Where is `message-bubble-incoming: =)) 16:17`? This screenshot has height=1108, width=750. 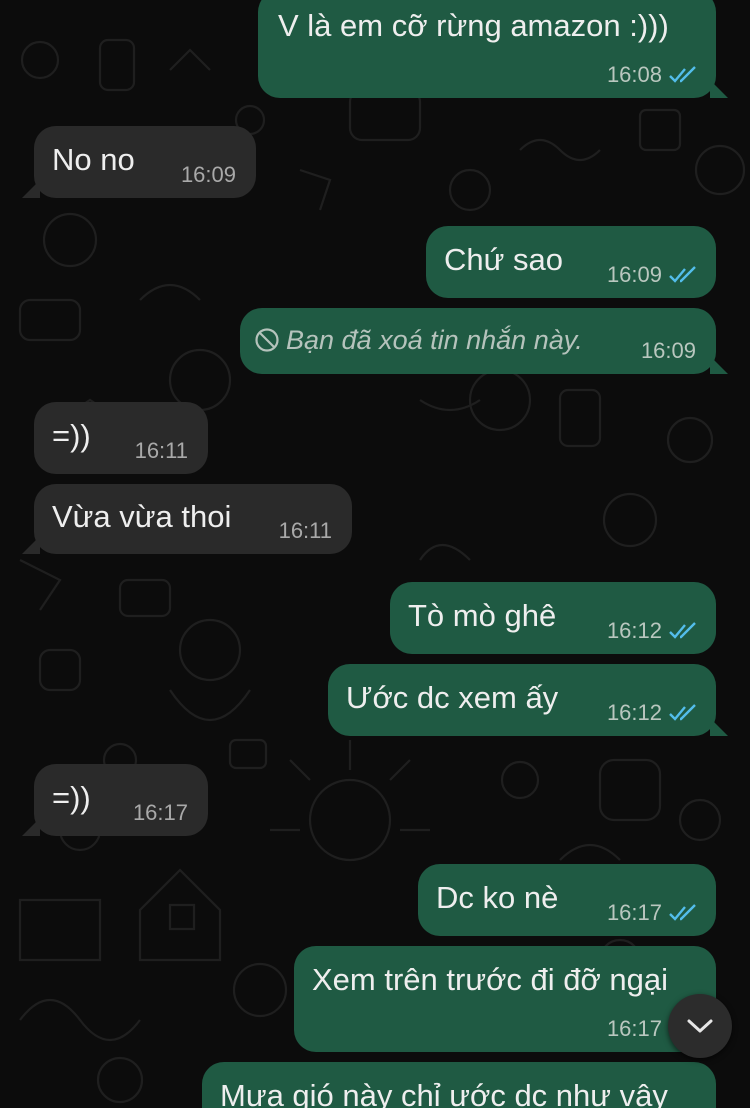 message-bubble-incoming: =)) 16:17 is located at coordinates (115, 800).